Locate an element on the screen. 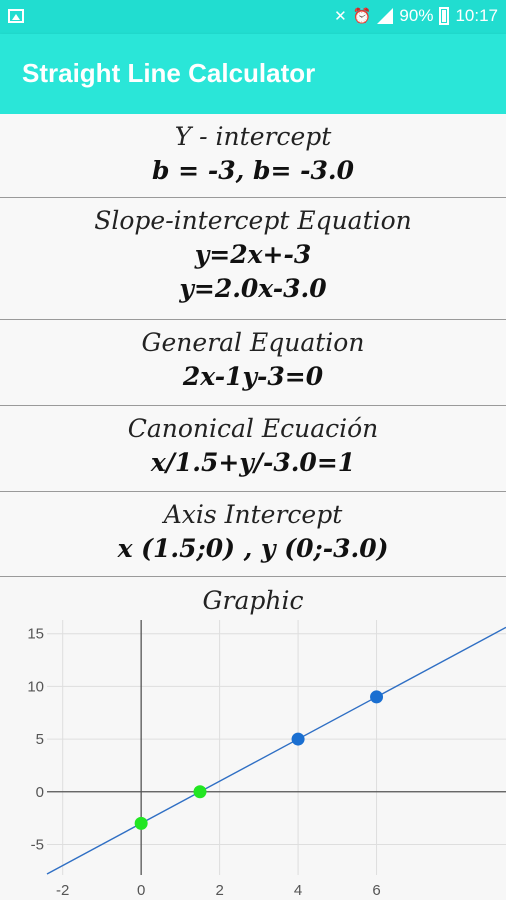 The height and width of the screenshot is (900, 506). section-label: Y - intercept is located at coordinates (253, 136).